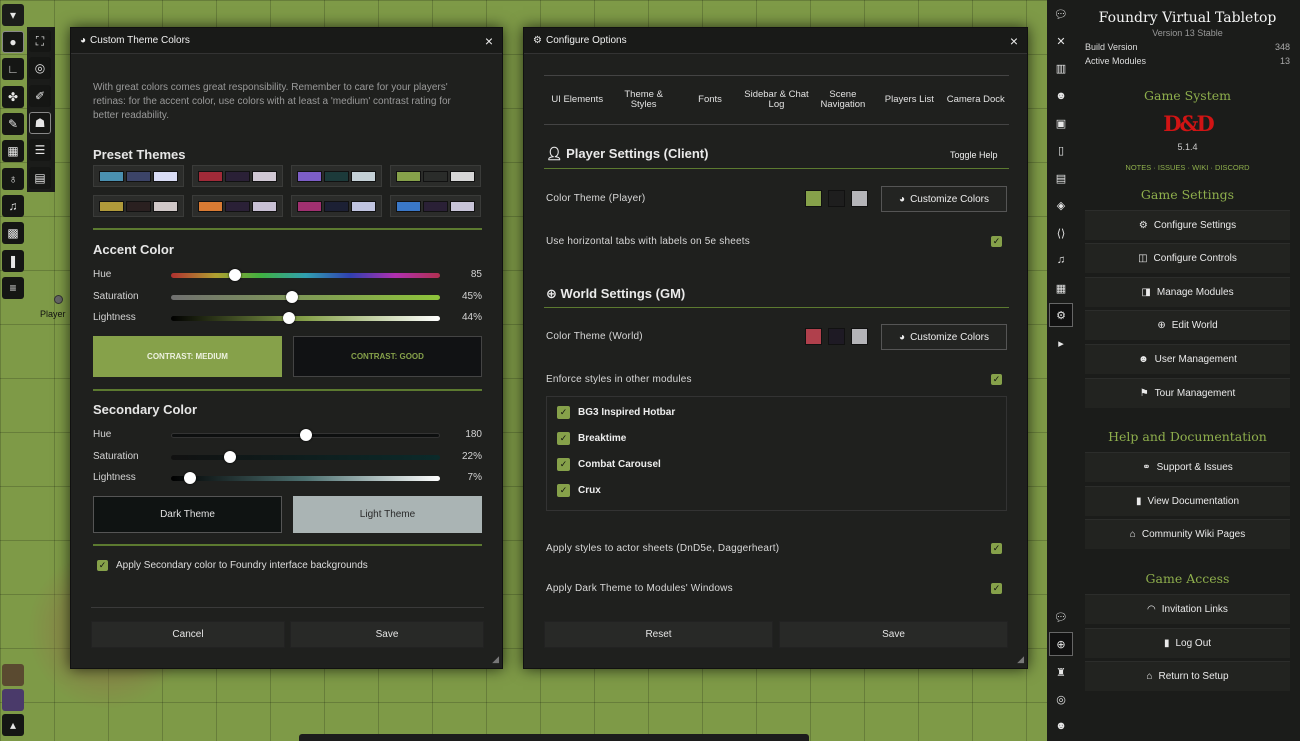 Image resolution: width=1300 pixels, height=741 pixels. I want to click on settings-tab-icon: ⚙, so click(1061, 315).